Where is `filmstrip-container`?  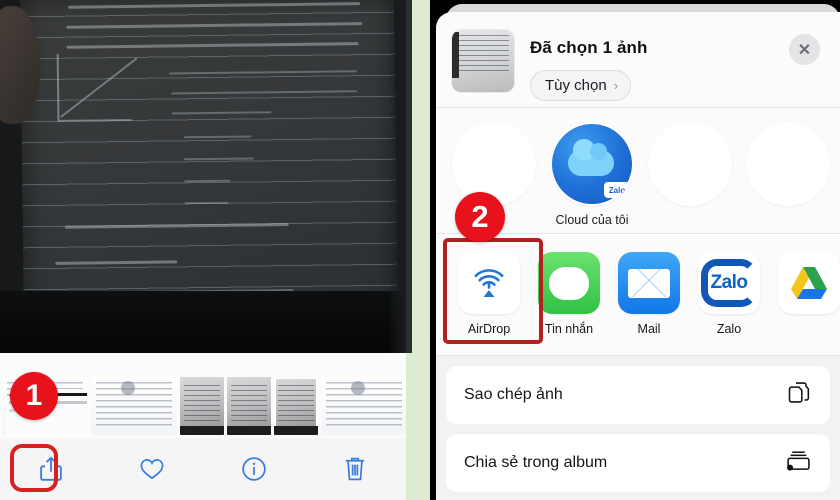
filmstrip-container is located at coordinates (203, 426).